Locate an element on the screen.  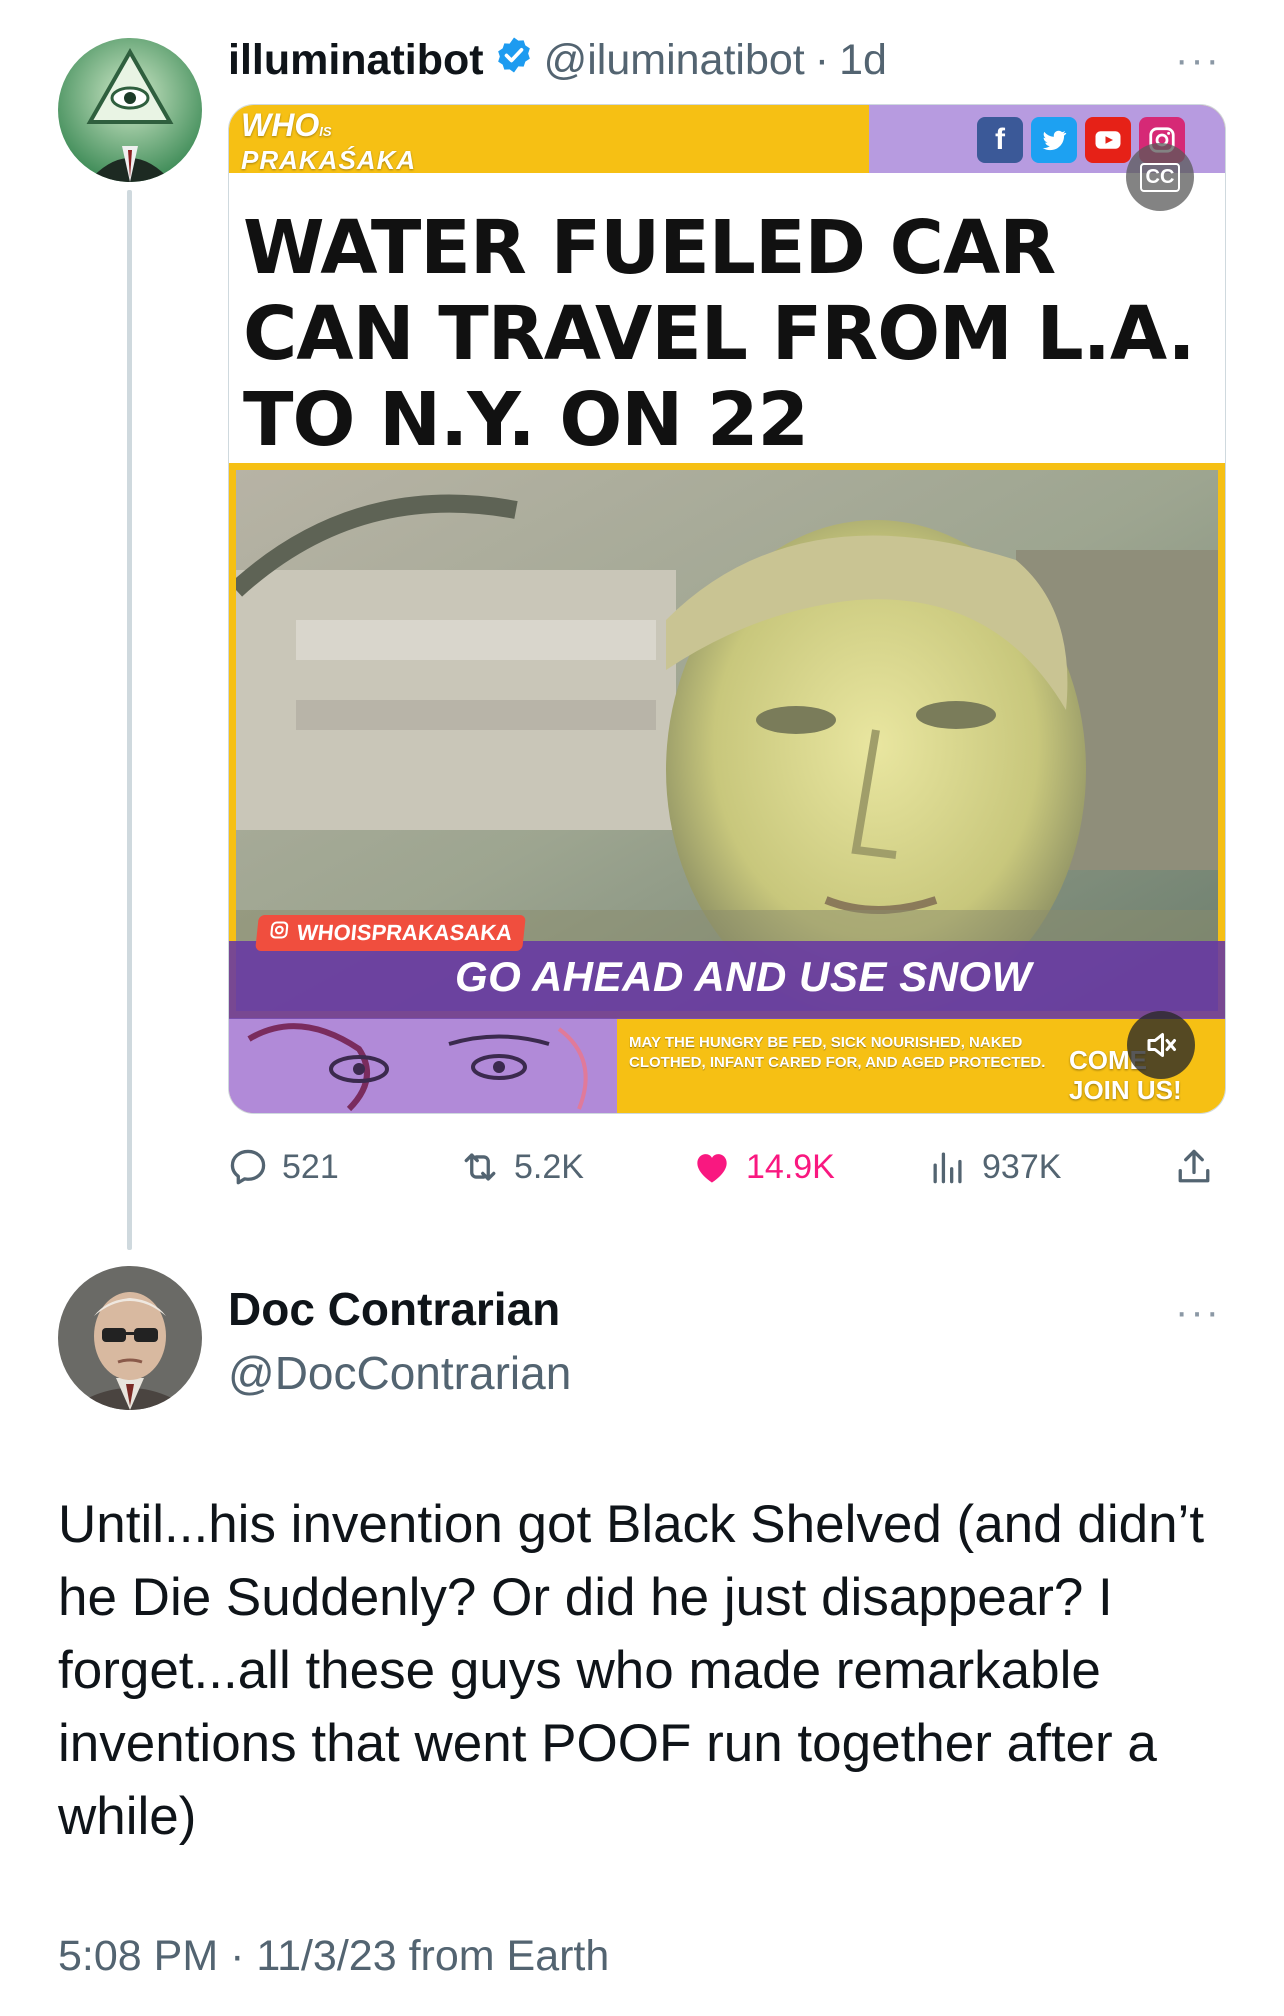
illuminatibot-avatar is located at coordinates (130, 110).